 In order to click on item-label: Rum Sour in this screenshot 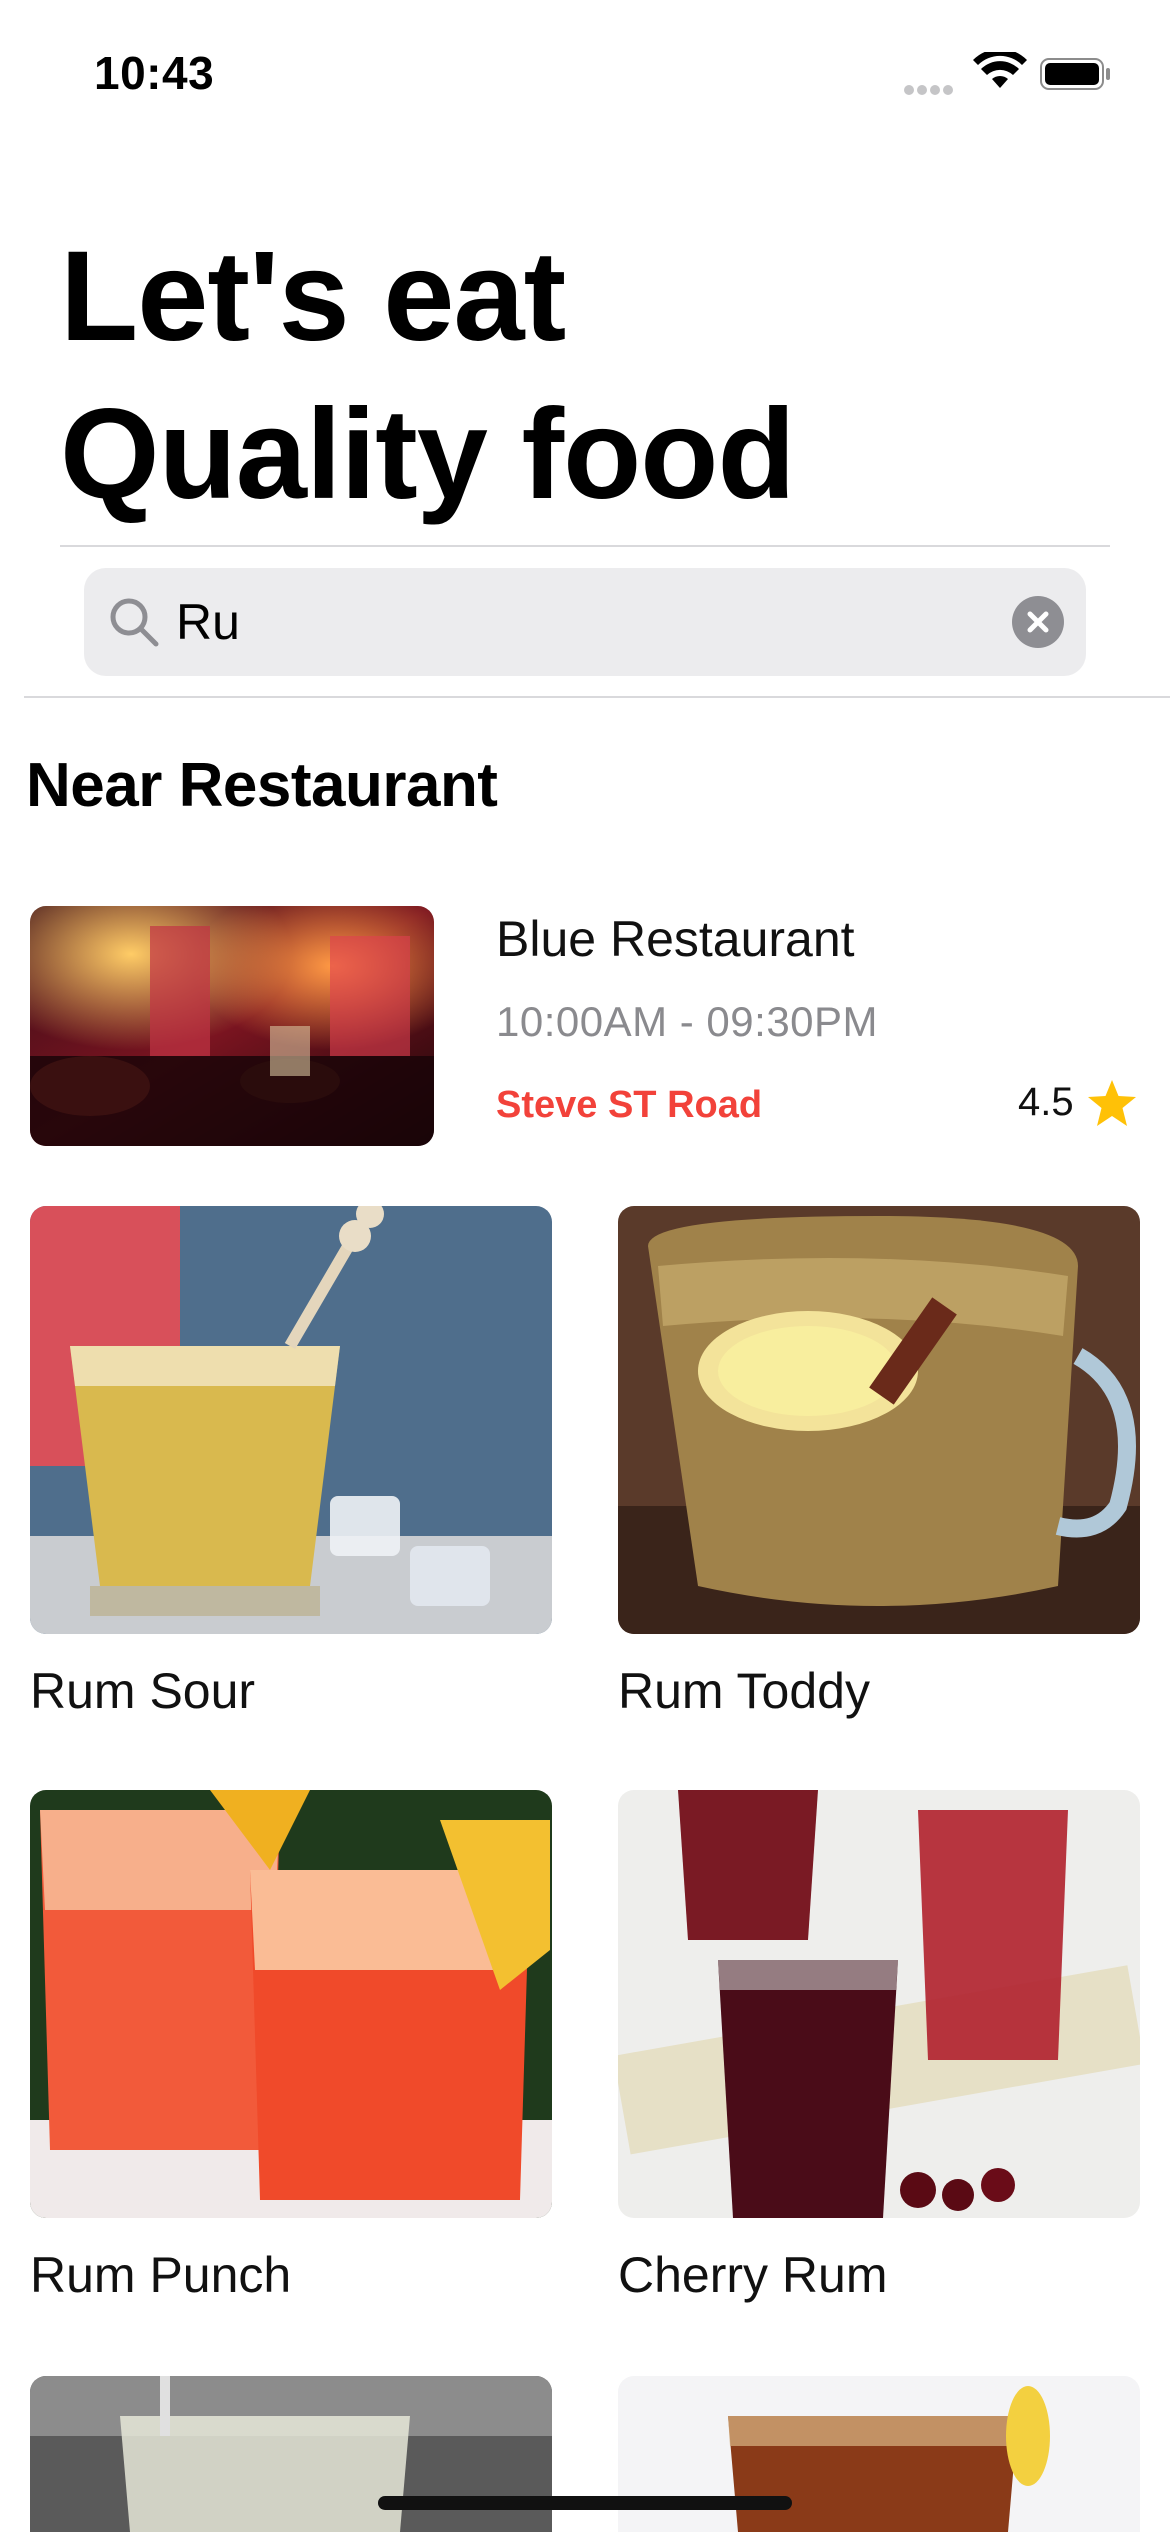, I will do `click(143, 1691)`.